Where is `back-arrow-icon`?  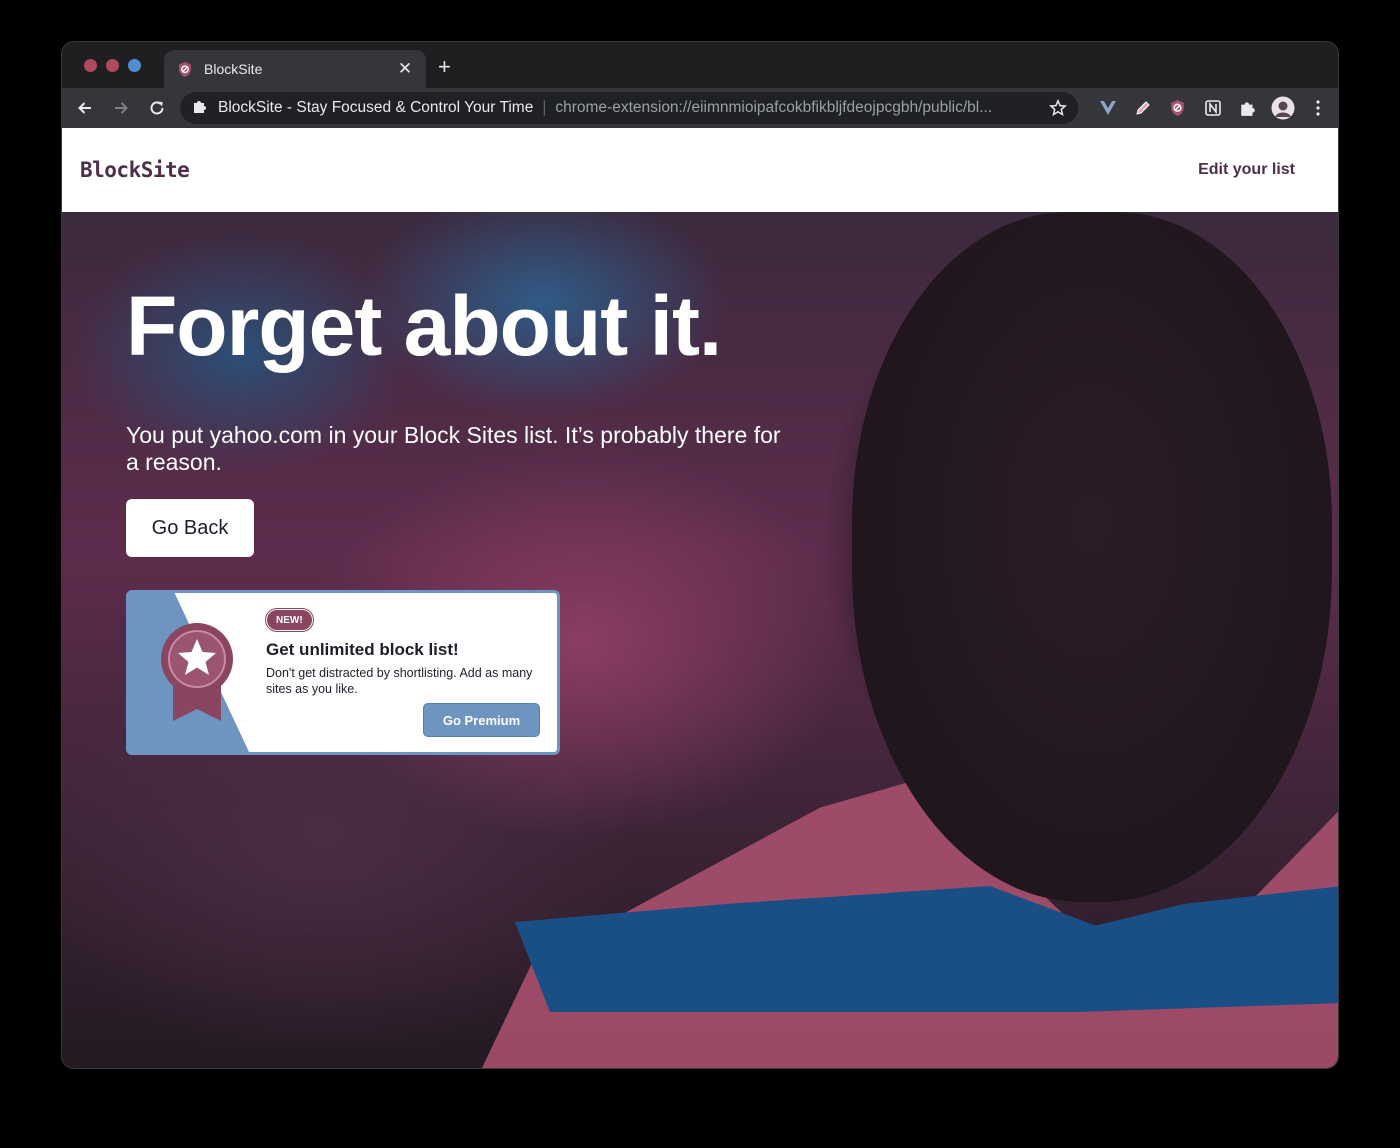
back-arrow-icon is located at coordinates (85, 108).